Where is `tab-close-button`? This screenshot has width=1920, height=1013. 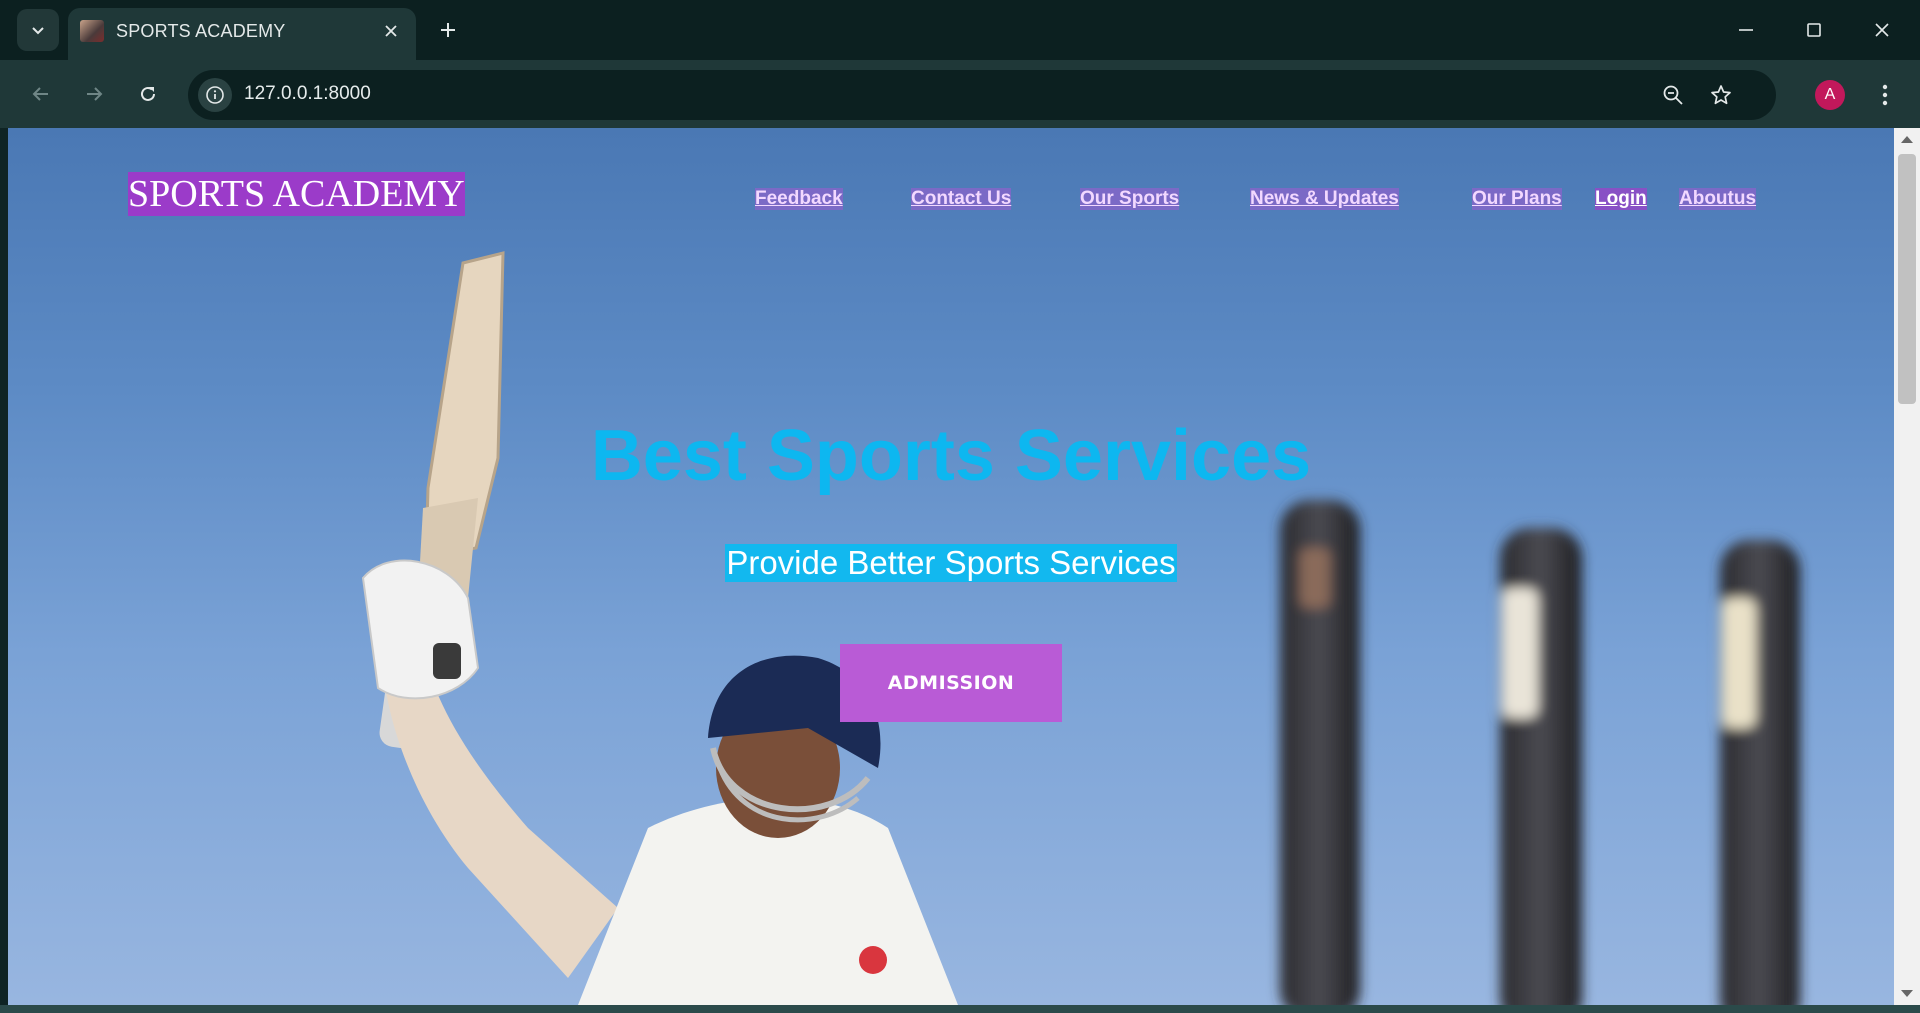 tab-close-button is located at coordinates (391, 31).